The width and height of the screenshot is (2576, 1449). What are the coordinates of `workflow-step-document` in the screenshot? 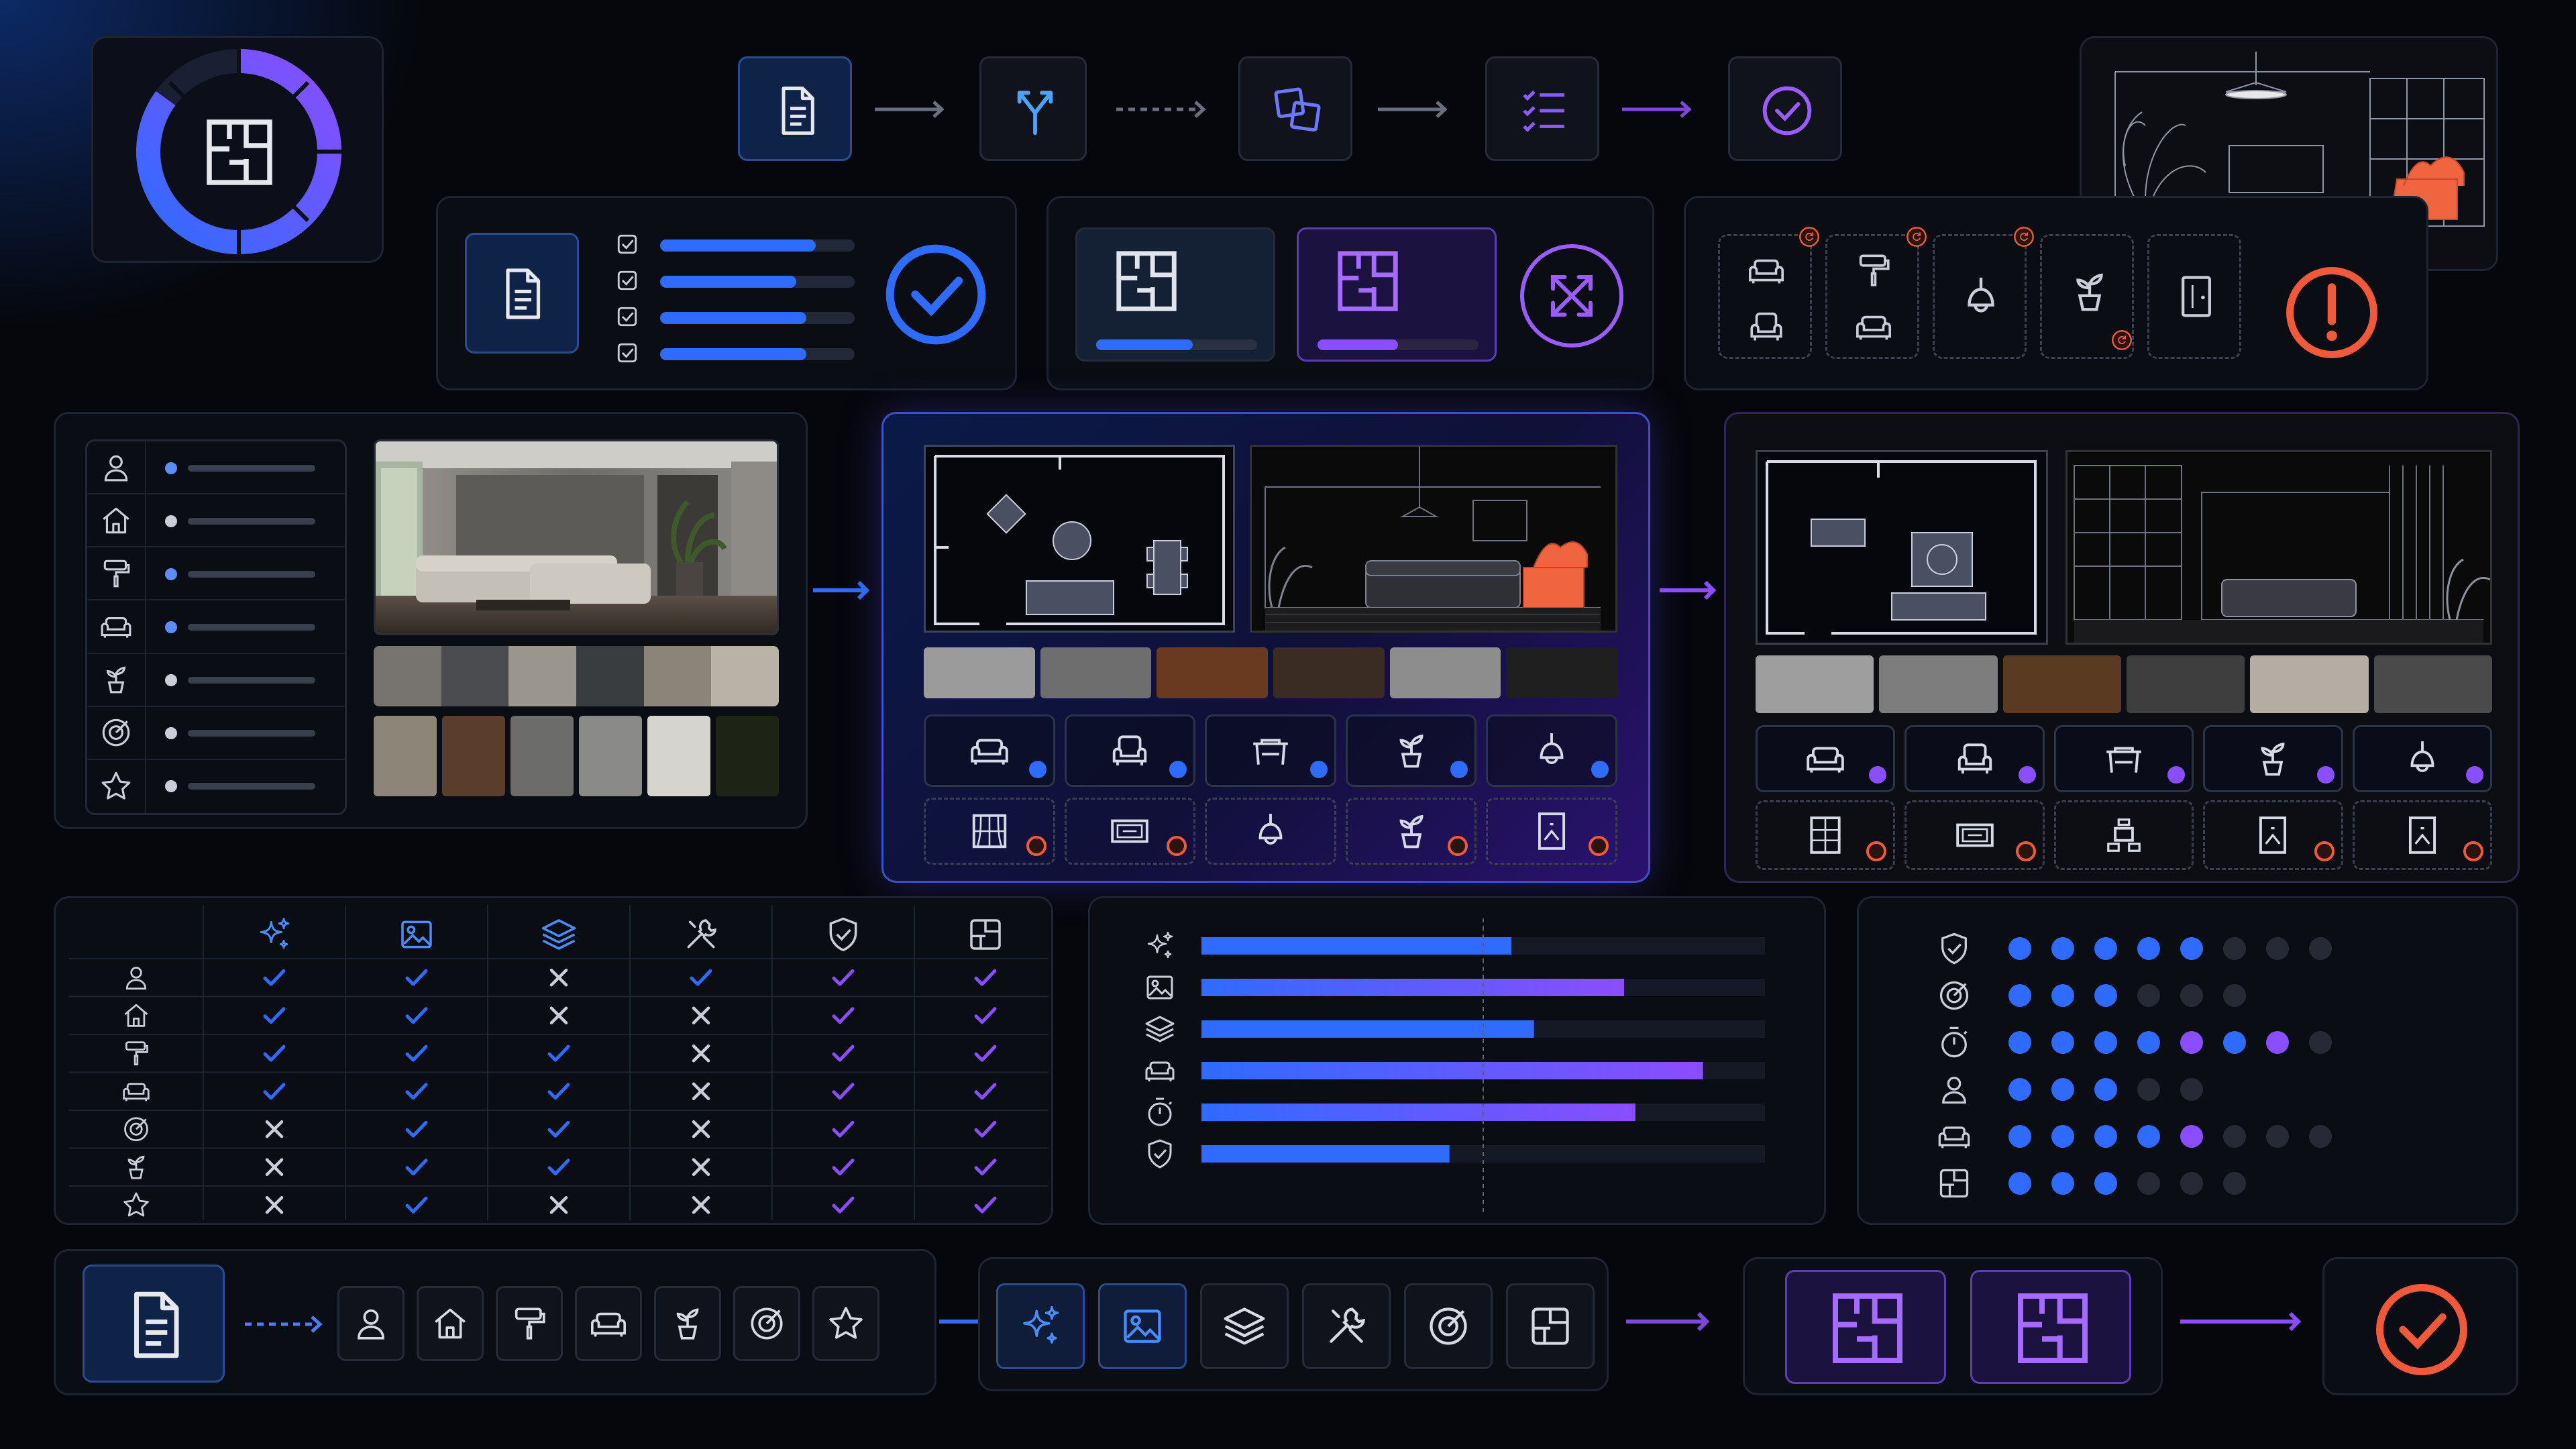 It's located at (795, 108).